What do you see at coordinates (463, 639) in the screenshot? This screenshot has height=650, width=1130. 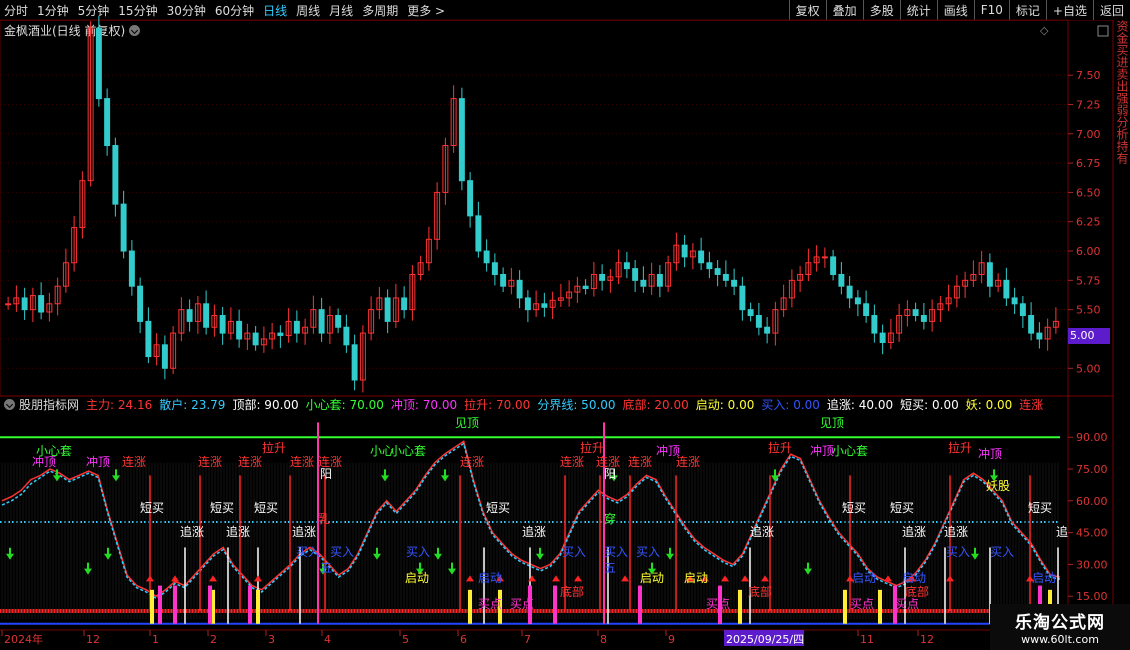 I see `x-tick-label: 6` at bounding box center [463, 639].